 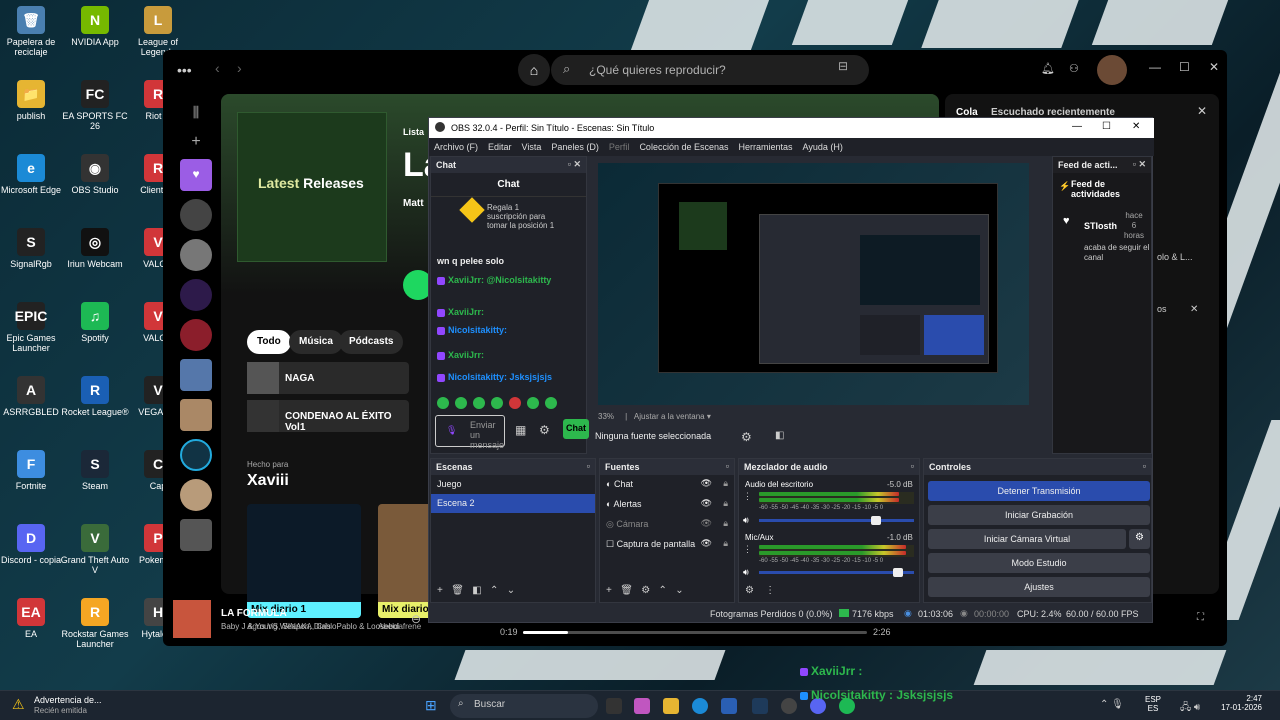 I want to click on start-virtual-camera-button: Iniciar Cámara Virtual, so click(x=1027, y=539).